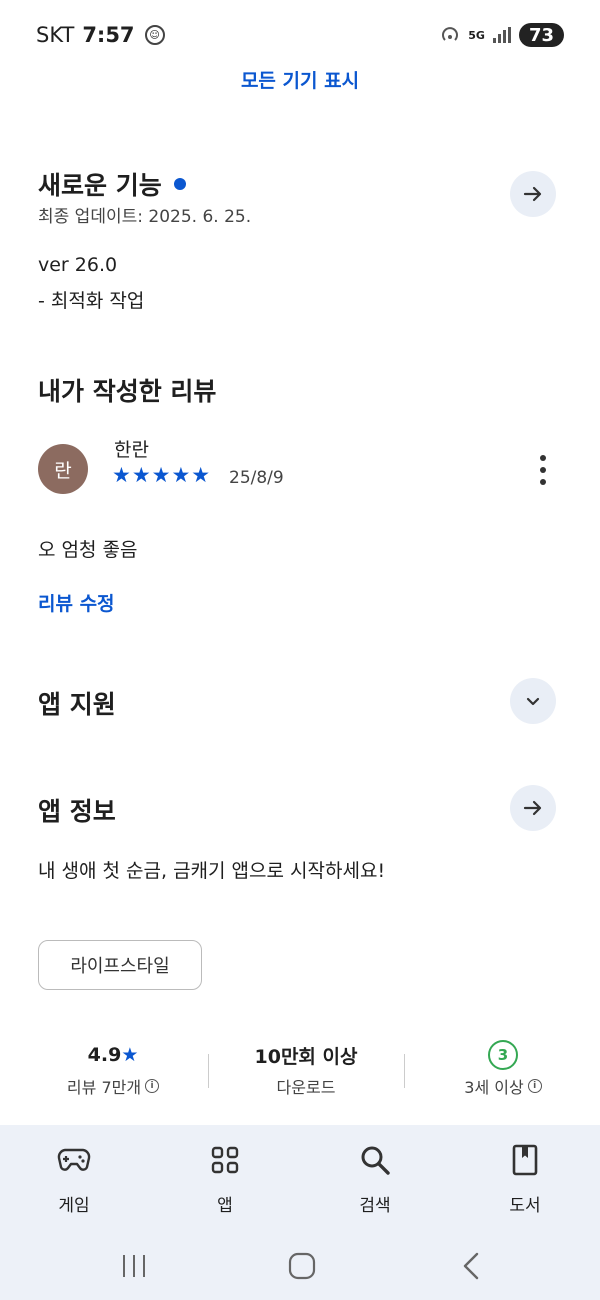 The image size is (600, 1300). I want to click on show-all-devices-link: 모든 기기 표시, so click(300, 79).